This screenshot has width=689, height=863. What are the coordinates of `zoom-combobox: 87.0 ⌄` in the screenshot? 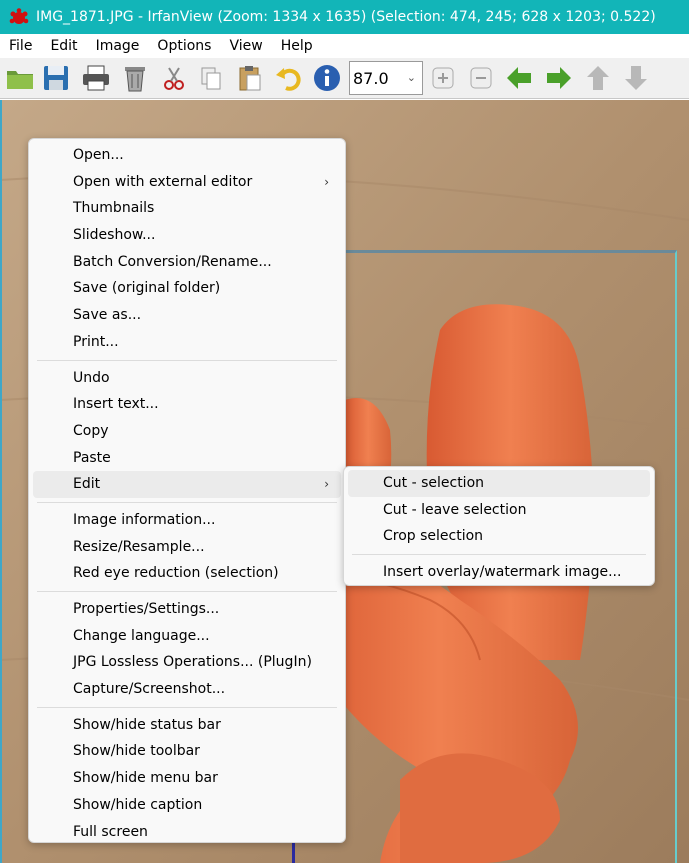 It's located at (386, 78).